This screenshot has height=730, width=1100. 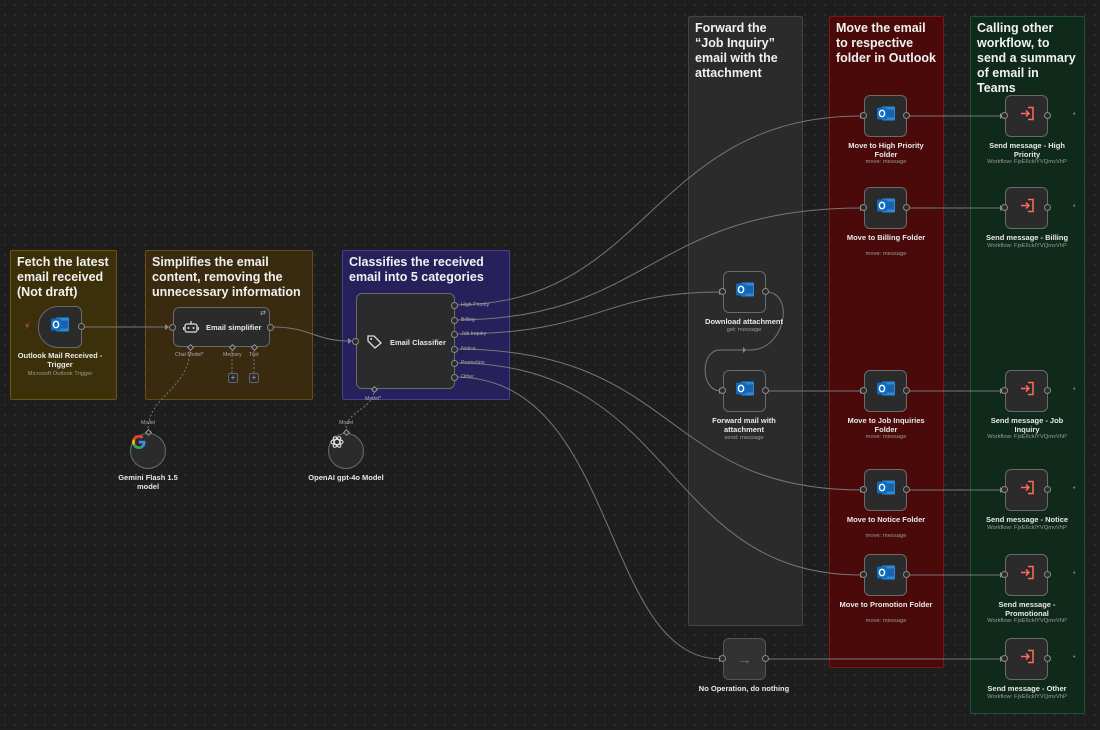 I want to click on openai-icon, so click(x=346, y=444).